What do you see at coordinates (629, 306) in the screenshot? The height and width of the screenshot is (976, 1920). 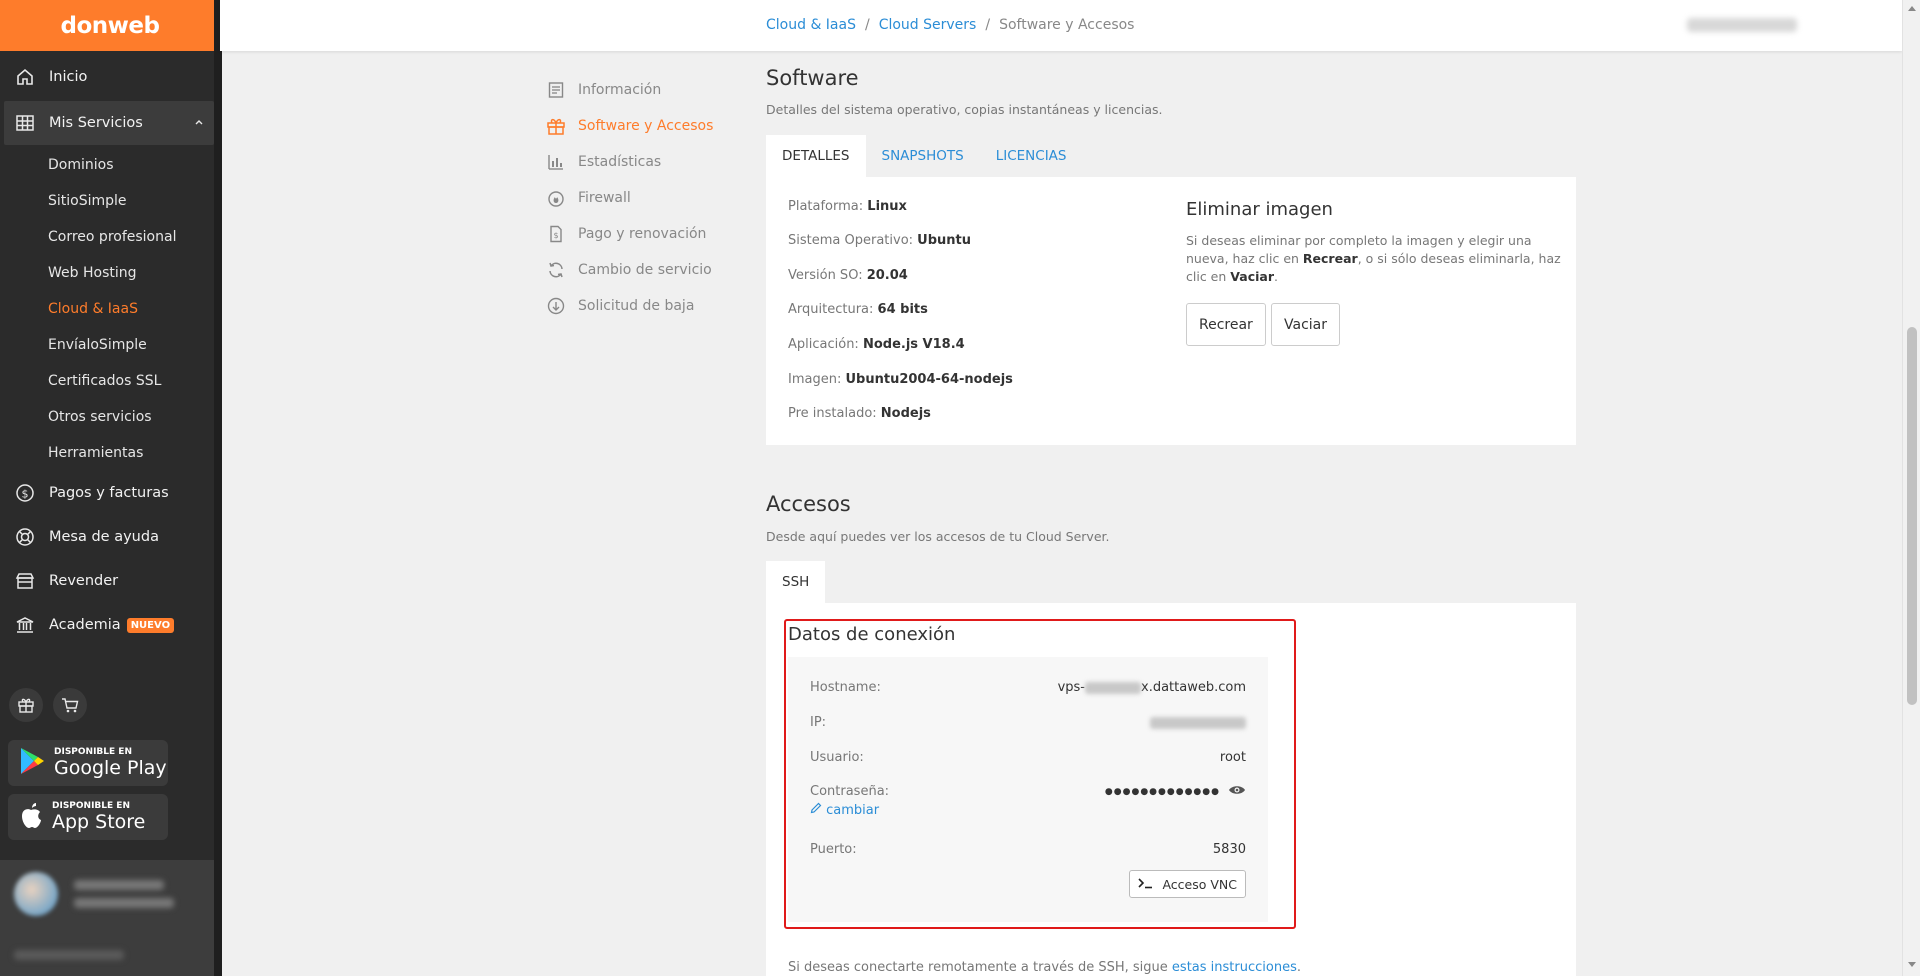 I see `submenu-baja: Solicitud de baja` at bounding box center [629, 306].